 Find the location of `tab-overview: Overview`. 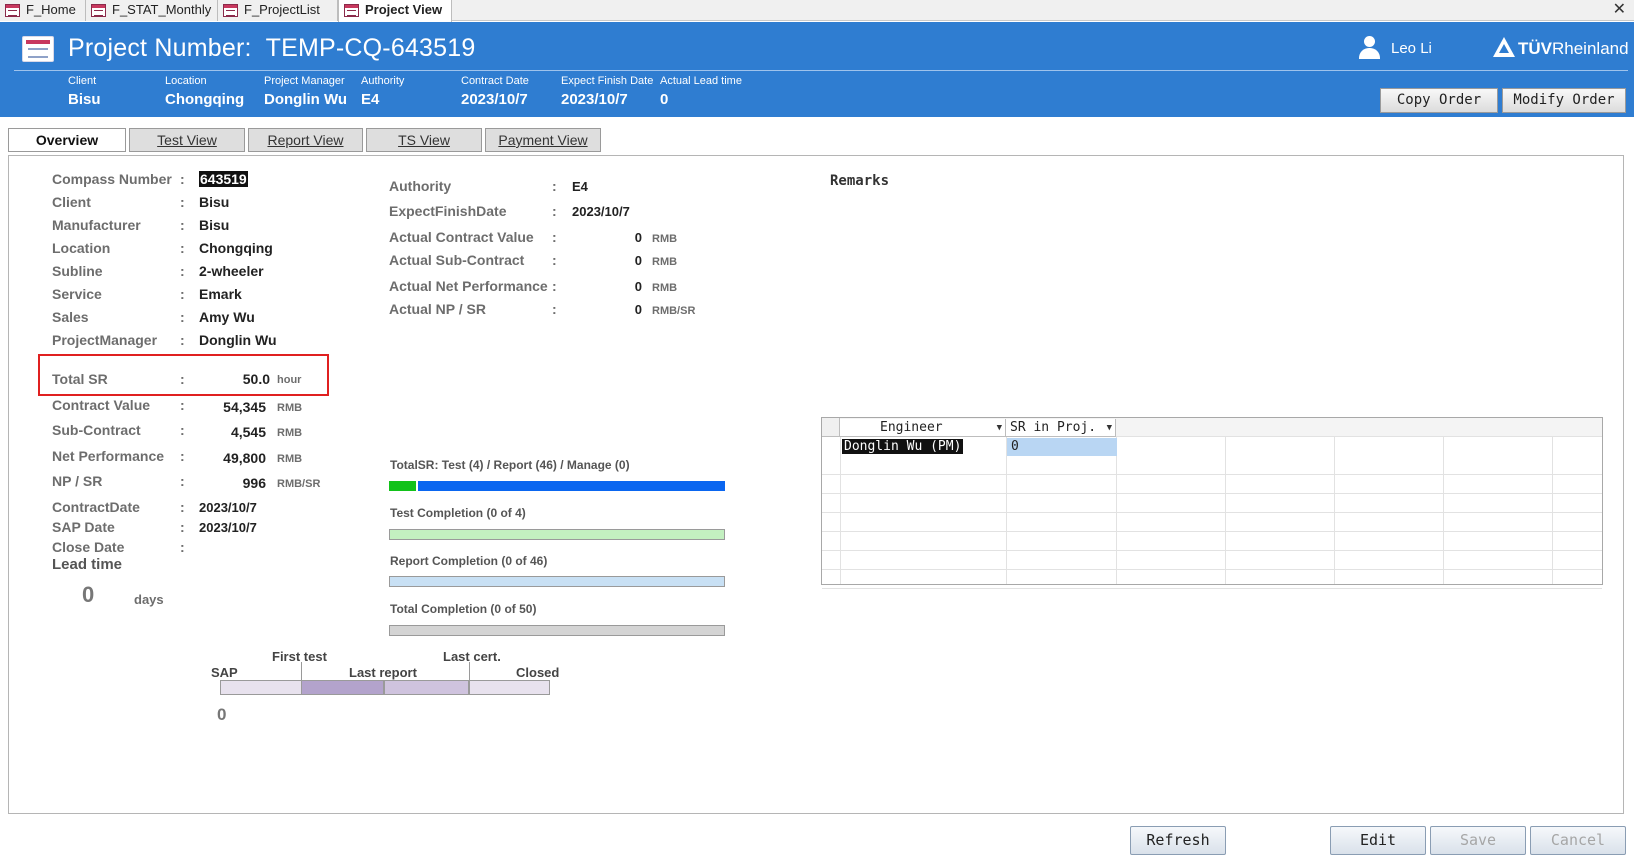

tab-overview: Overview is located at coordinates (67, 140).